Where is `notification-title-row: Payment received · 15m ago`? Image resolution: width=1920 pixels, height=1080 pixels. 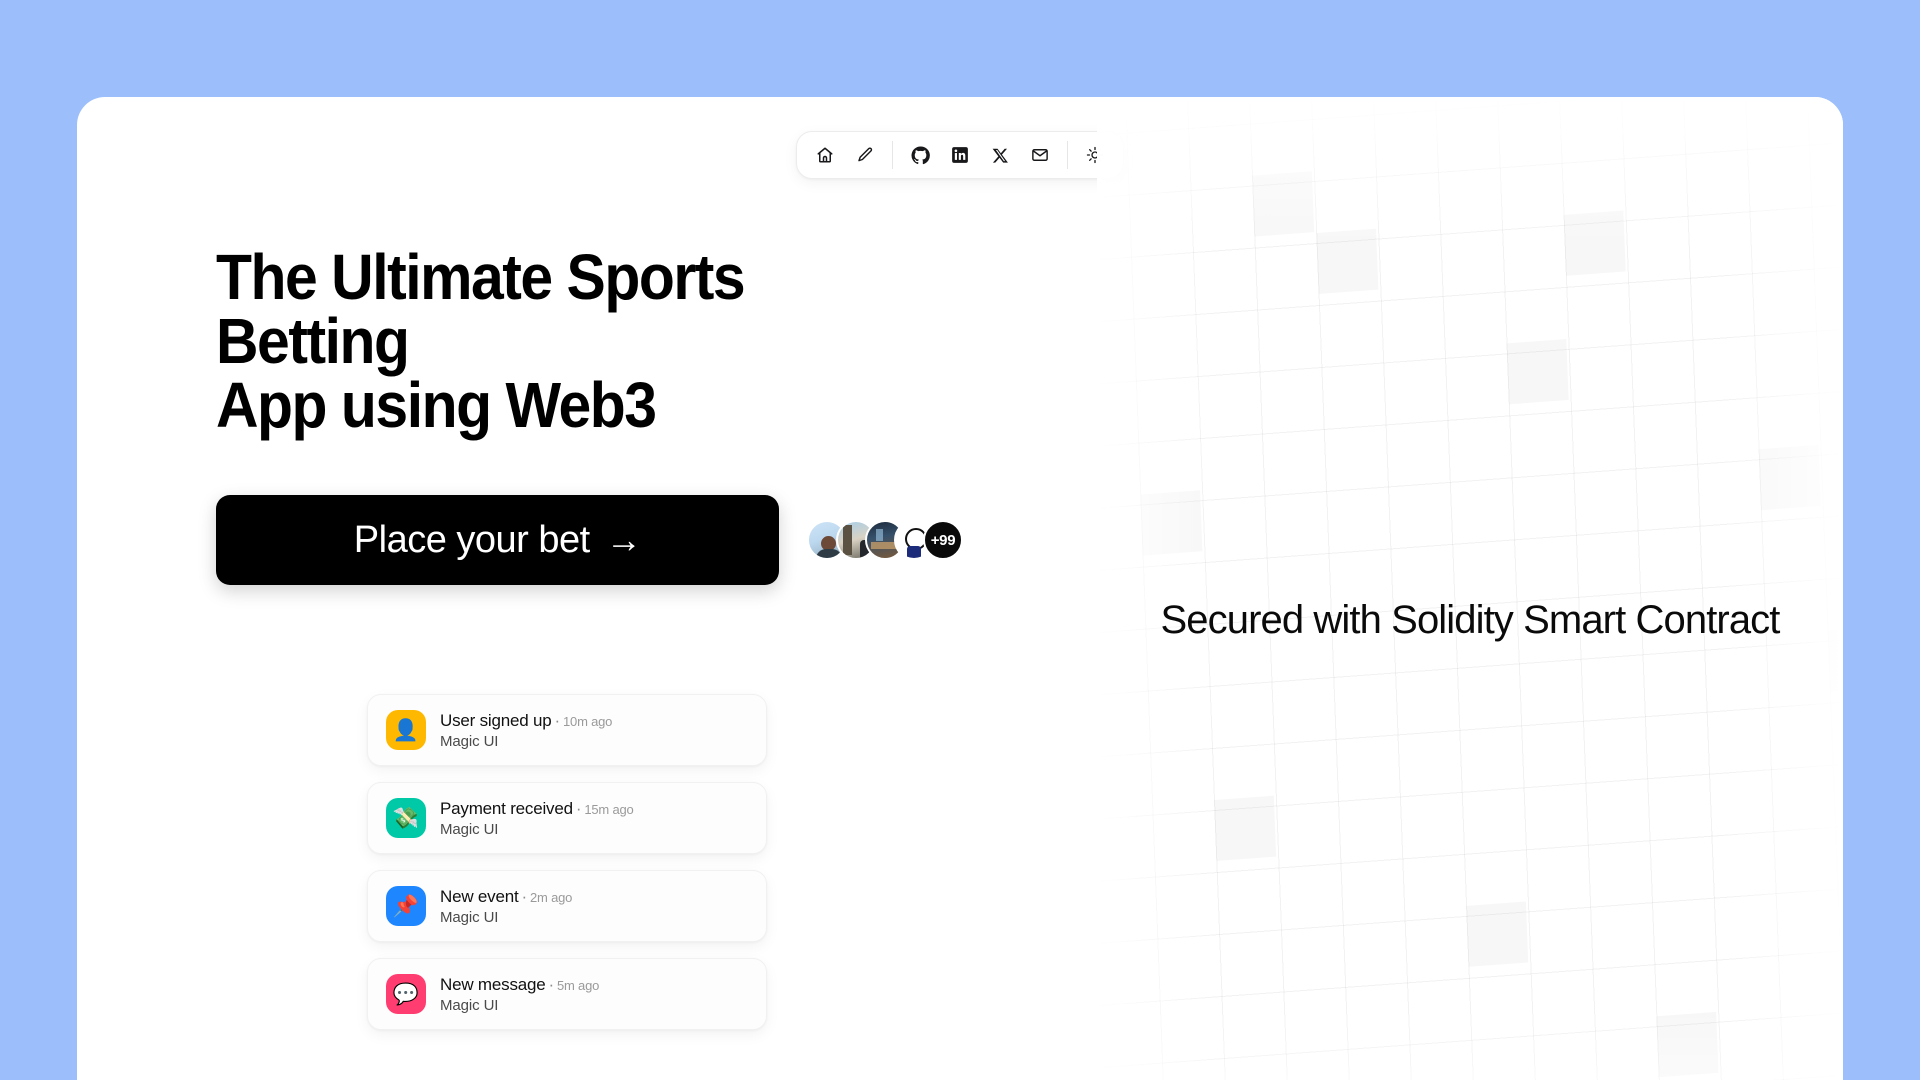
notification-title-row: Payment received · 15m ago is located at coordinates (537, 809).